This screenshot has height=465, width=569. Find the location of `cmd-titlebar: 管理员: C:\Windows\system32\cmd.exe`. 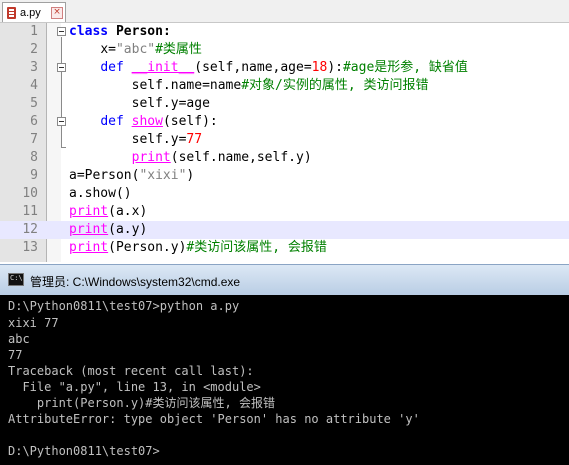

cmd-titlebar: 管理员: C:\Windows\system32\cmd.exe is located at coordinates (284, 279).